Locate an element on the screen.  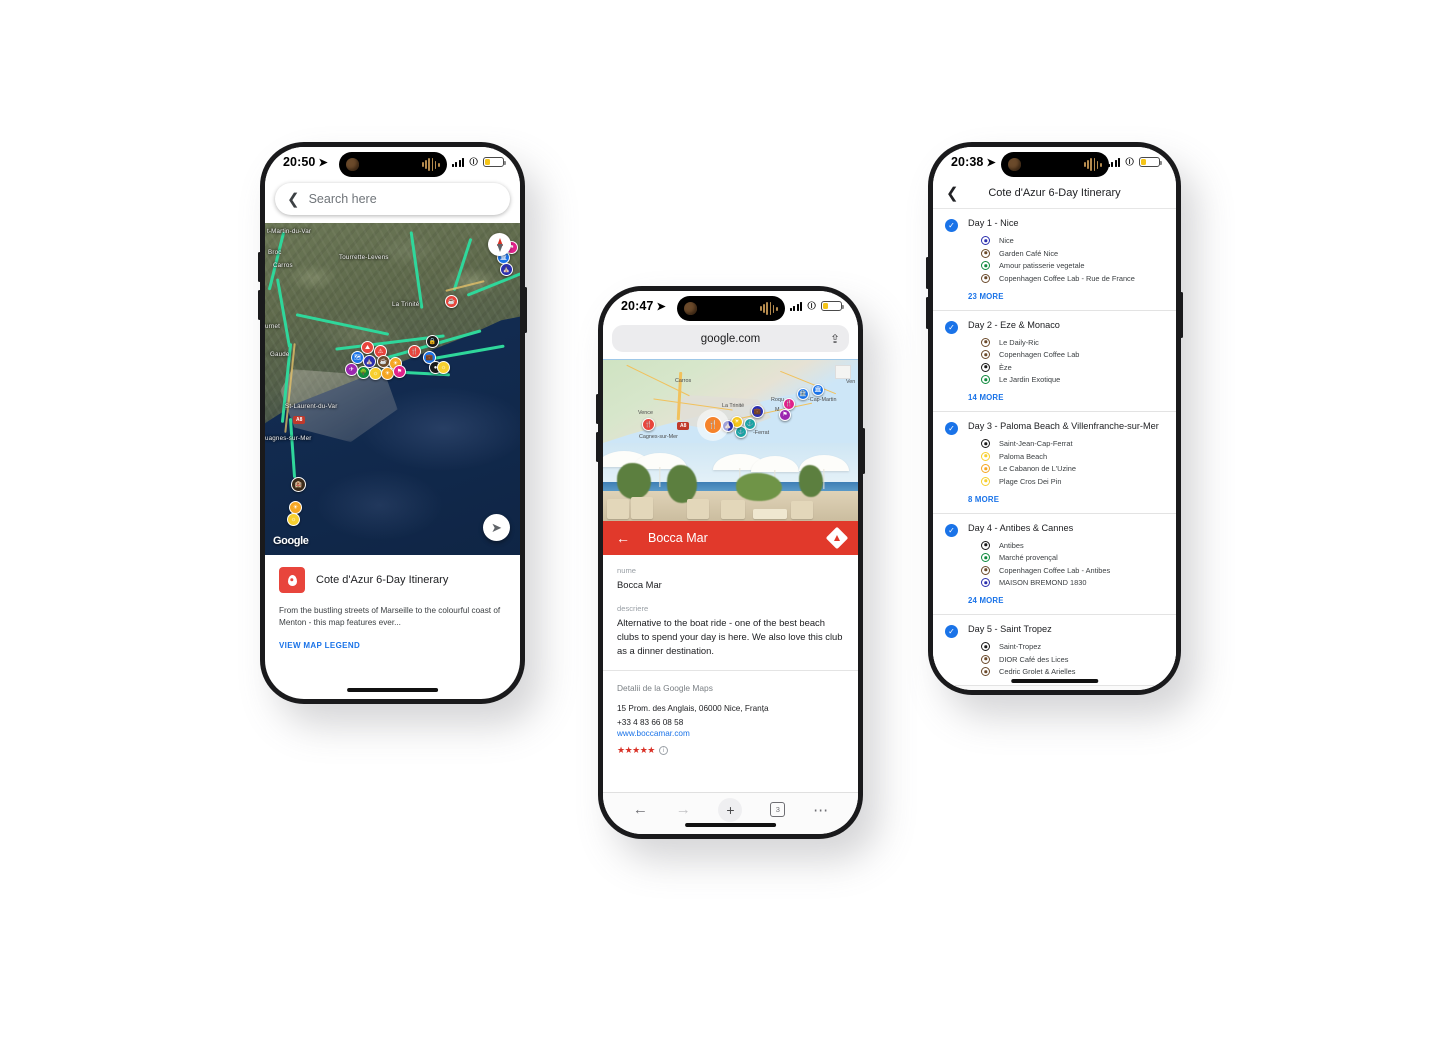
show-more-link: 23 MORE is located at coordinates (1066, 296).